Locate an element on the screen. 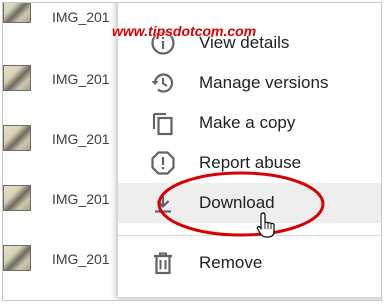  watermark-text: www.tipsdotcom.com is located at coordinates (184, 31).